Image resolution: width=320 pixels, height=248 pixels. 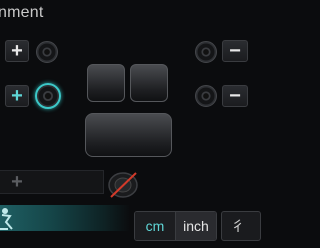 I want to click on front-right-seat-icon, so click(x=149, y=83).